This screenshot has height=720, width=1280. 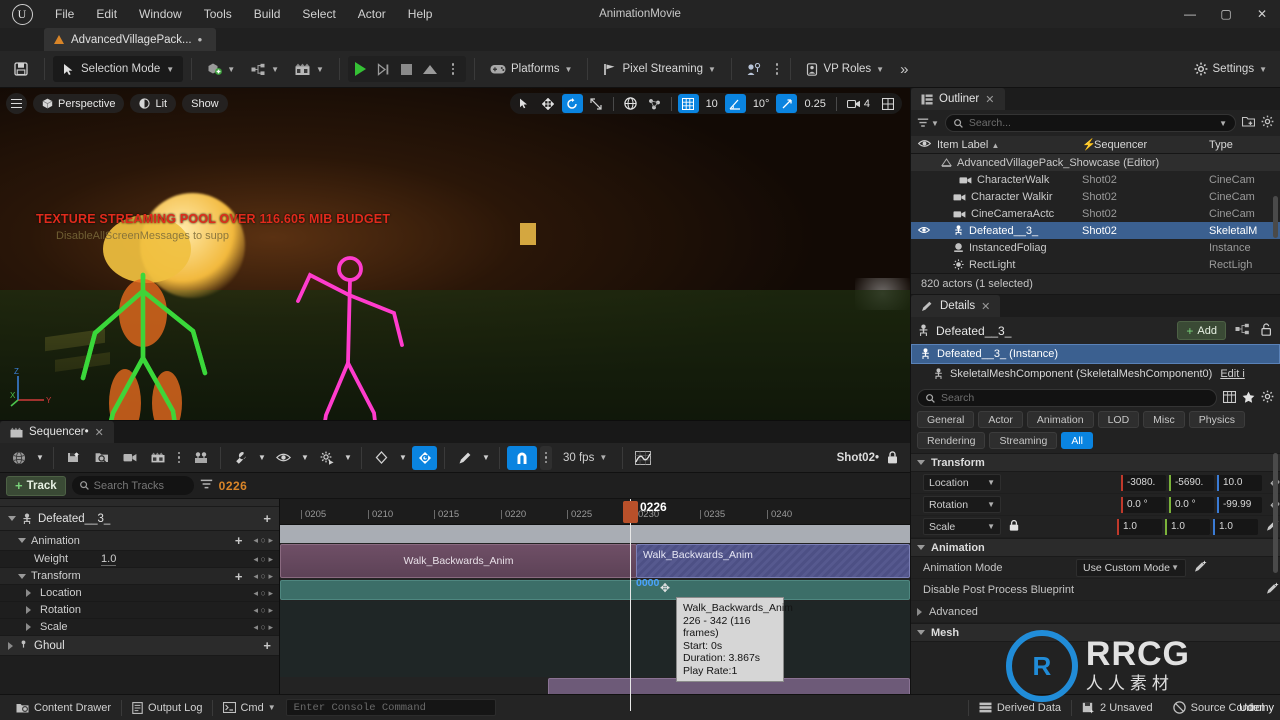 I want to click on details-transform-section: Transform, so click(x=1095, y=462).